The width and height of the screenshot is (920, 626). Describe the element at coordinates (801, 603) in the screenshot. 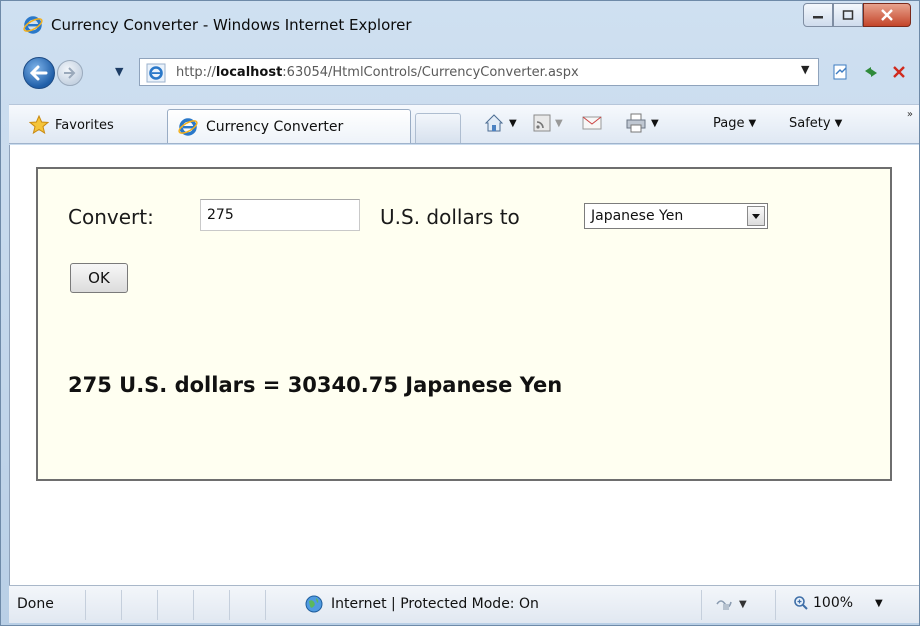

I see `magnifier-icon` at that location.